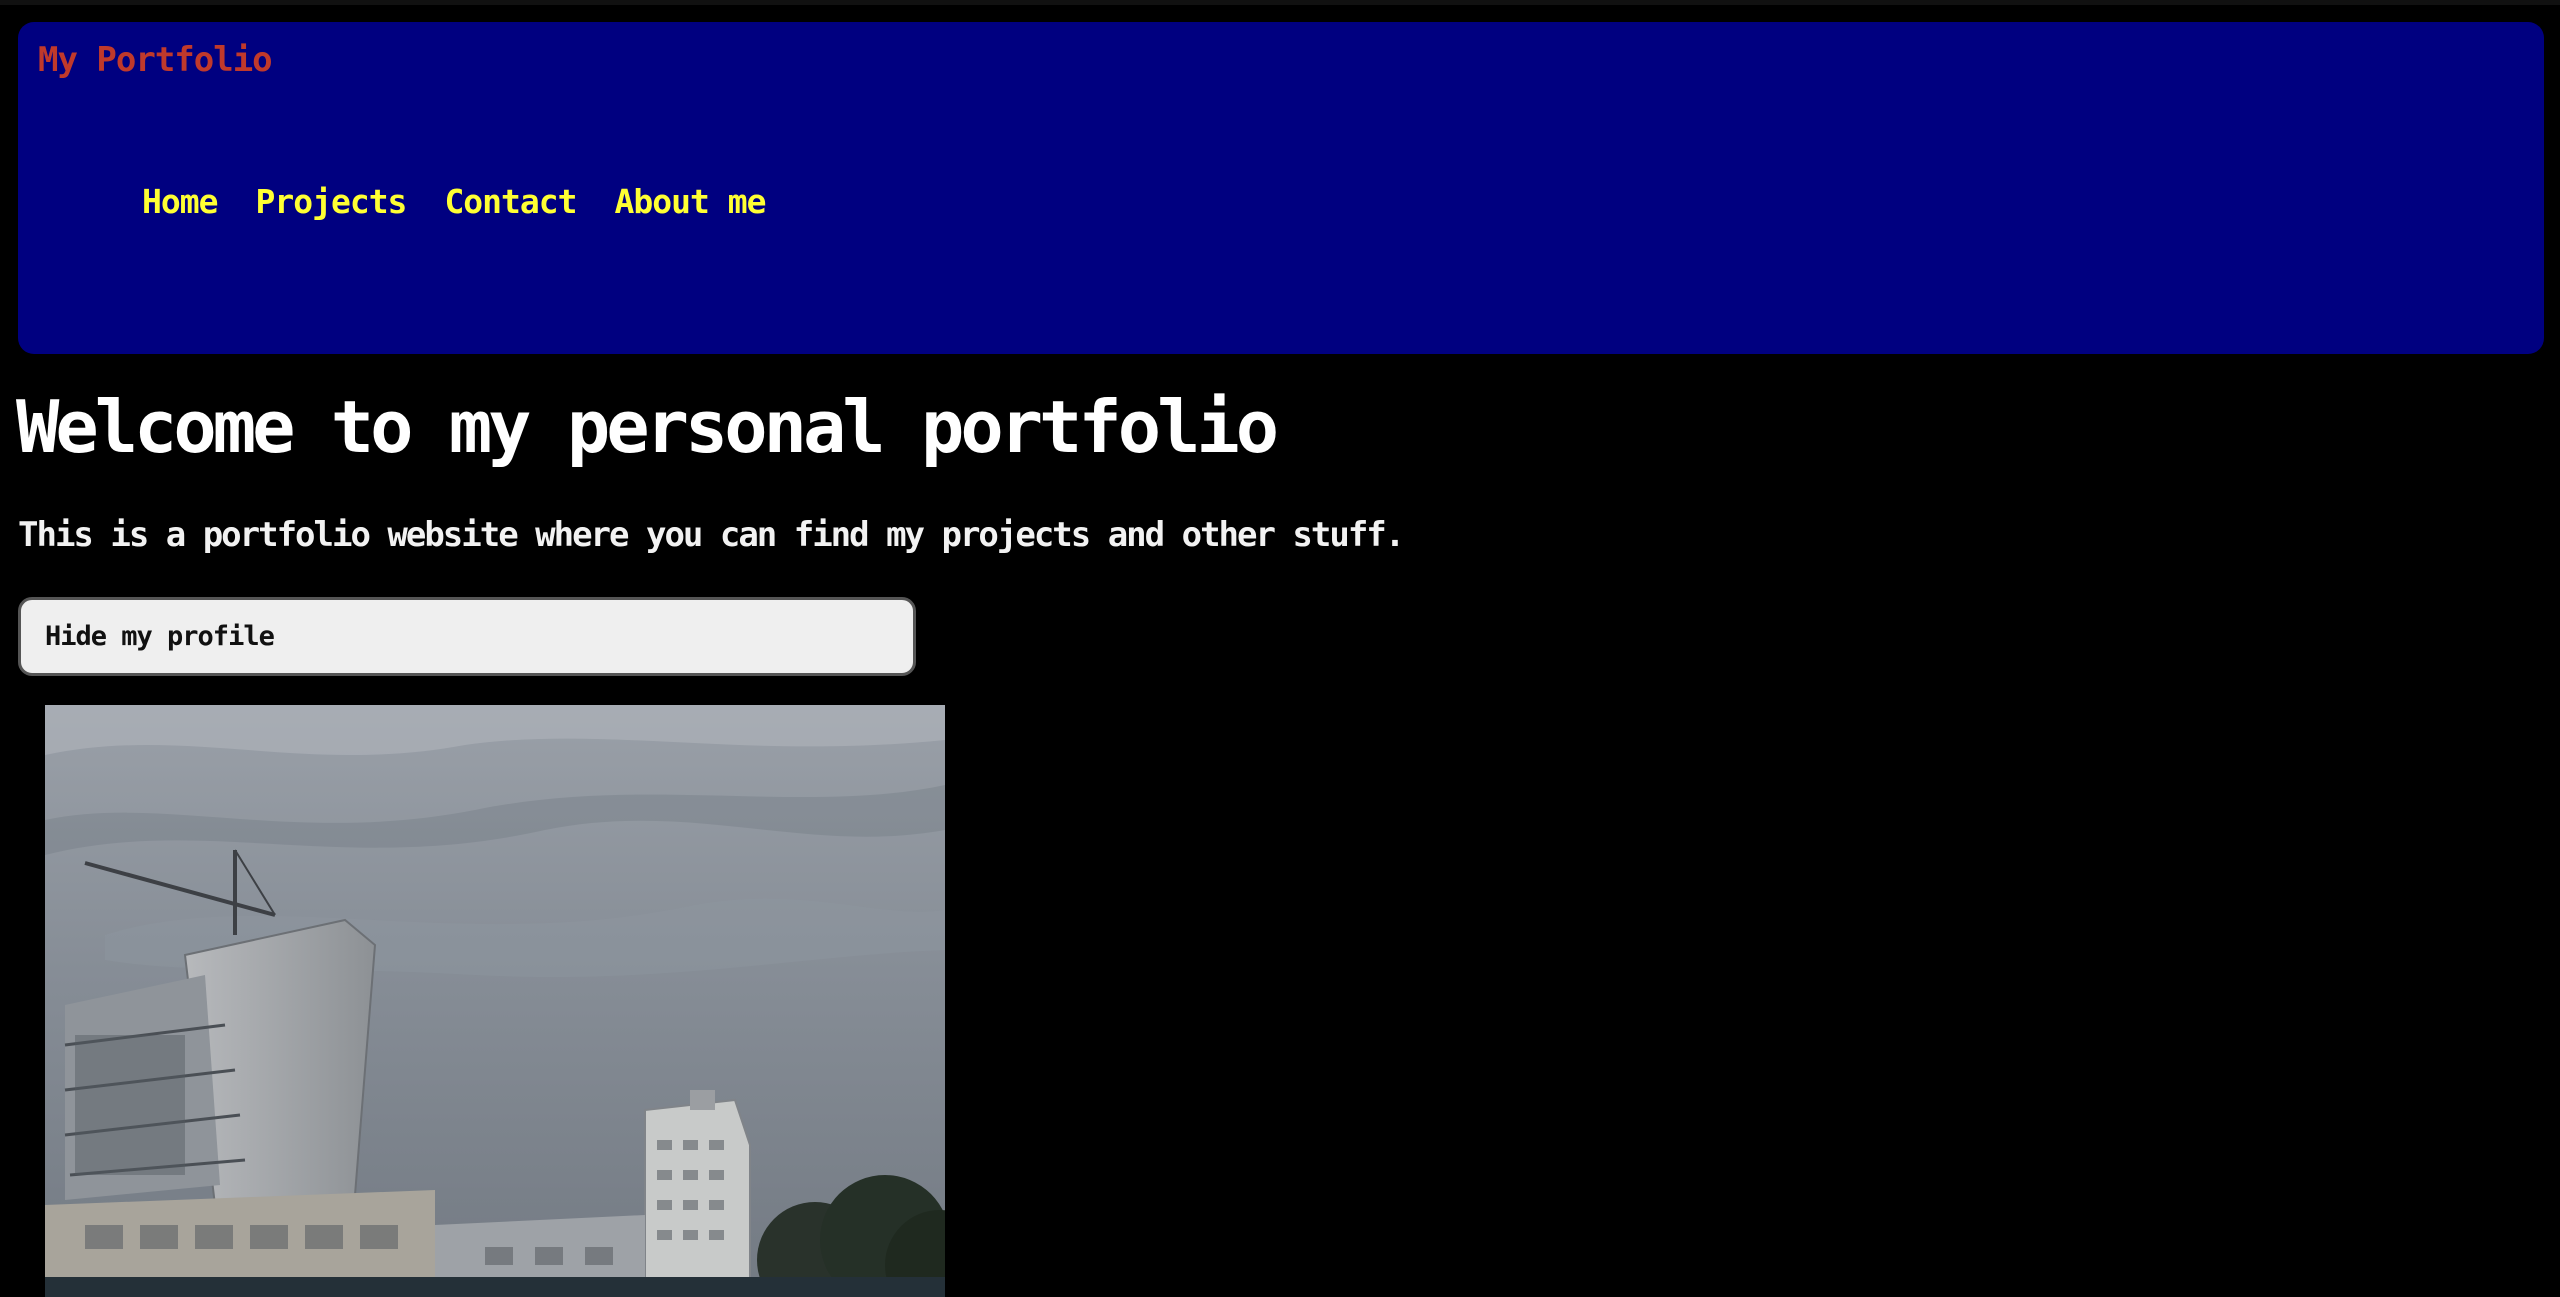 This screenshot has width=2560, height=1297. What do you see at coordinates (647, 427) in the screenshot?
I see `page-title: Welcome to my personal portfolio` at bounding box center [647, 427].